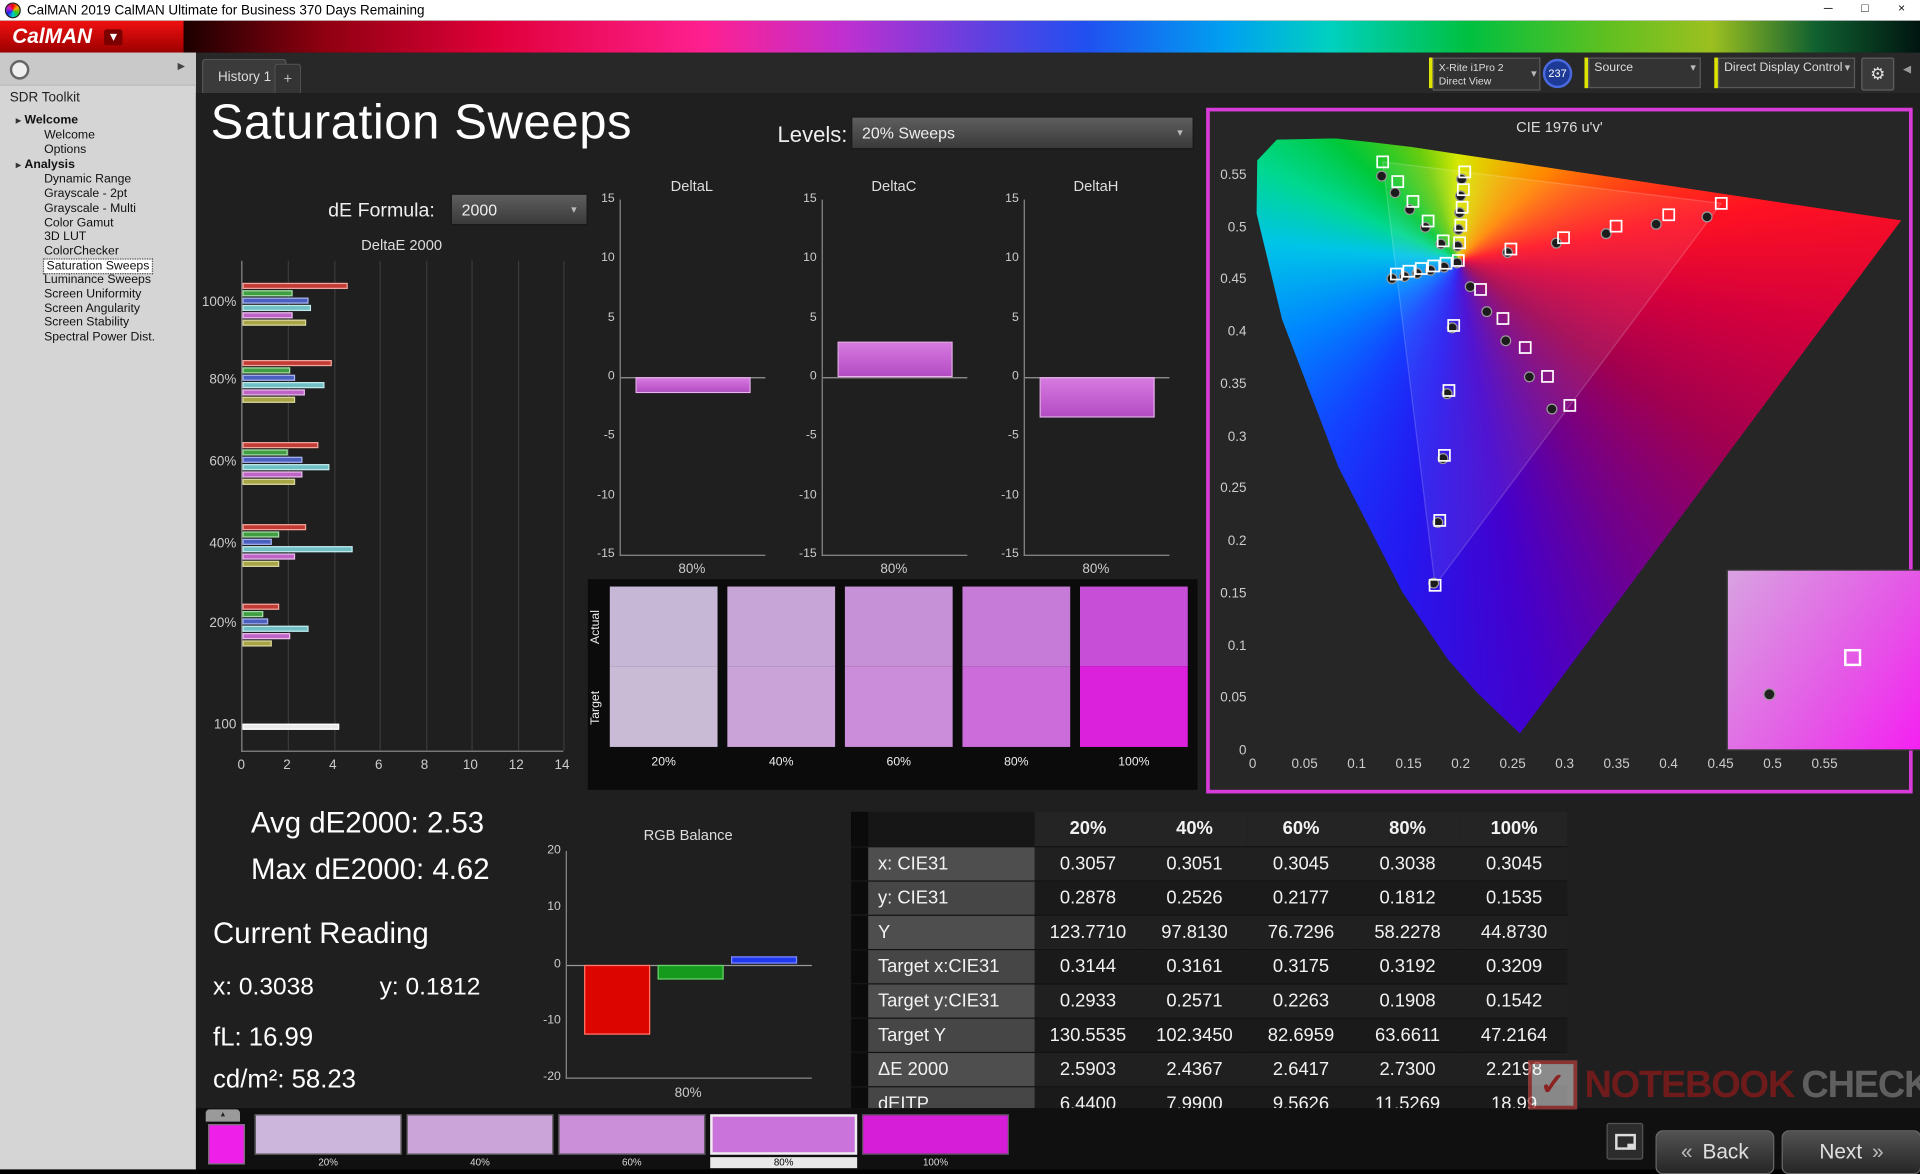 The height and width of the screenshot is (1174, 1920). I want to click on x-tick-label: 8, so click(424, 765).